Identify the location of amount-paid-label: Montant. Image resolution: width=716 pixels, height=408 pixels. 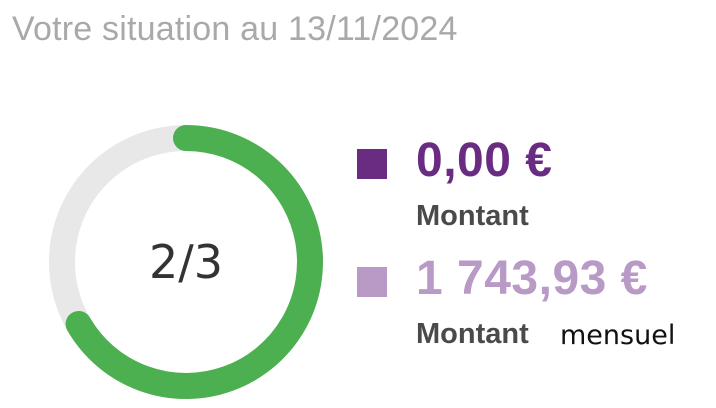
(472, 216).